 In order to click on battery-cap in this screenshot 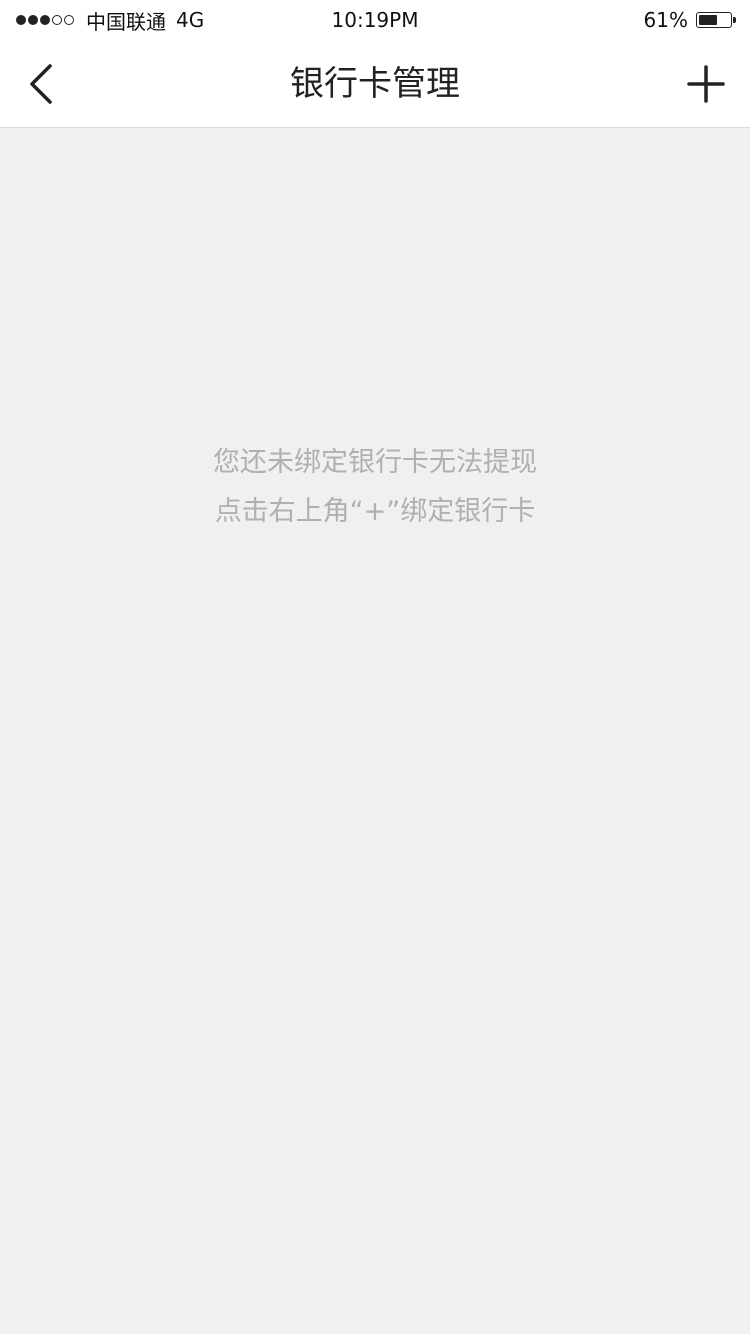, I will do `click(734, 20)`.